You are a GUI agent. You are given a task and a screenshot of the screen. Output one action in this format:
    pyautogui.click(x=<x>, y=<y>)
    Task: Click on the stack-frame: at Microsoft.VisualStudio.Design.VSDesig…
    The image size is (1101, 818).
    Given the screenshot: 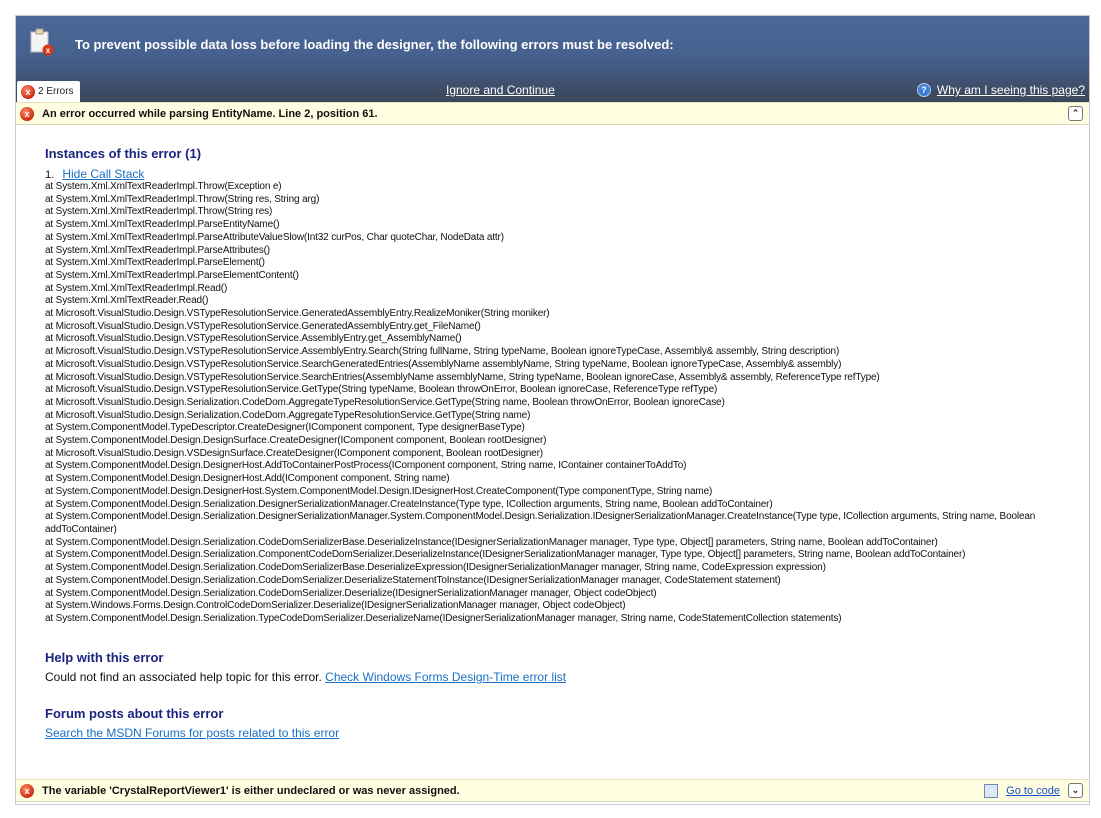 What is the action you would take?
    pyautogui.click(x=294, y=453)
    